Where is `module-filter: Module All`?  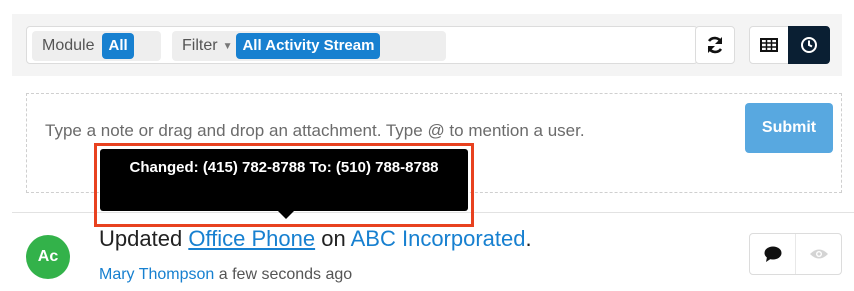
module-filter: Module All is located at coordinates (96, 46).